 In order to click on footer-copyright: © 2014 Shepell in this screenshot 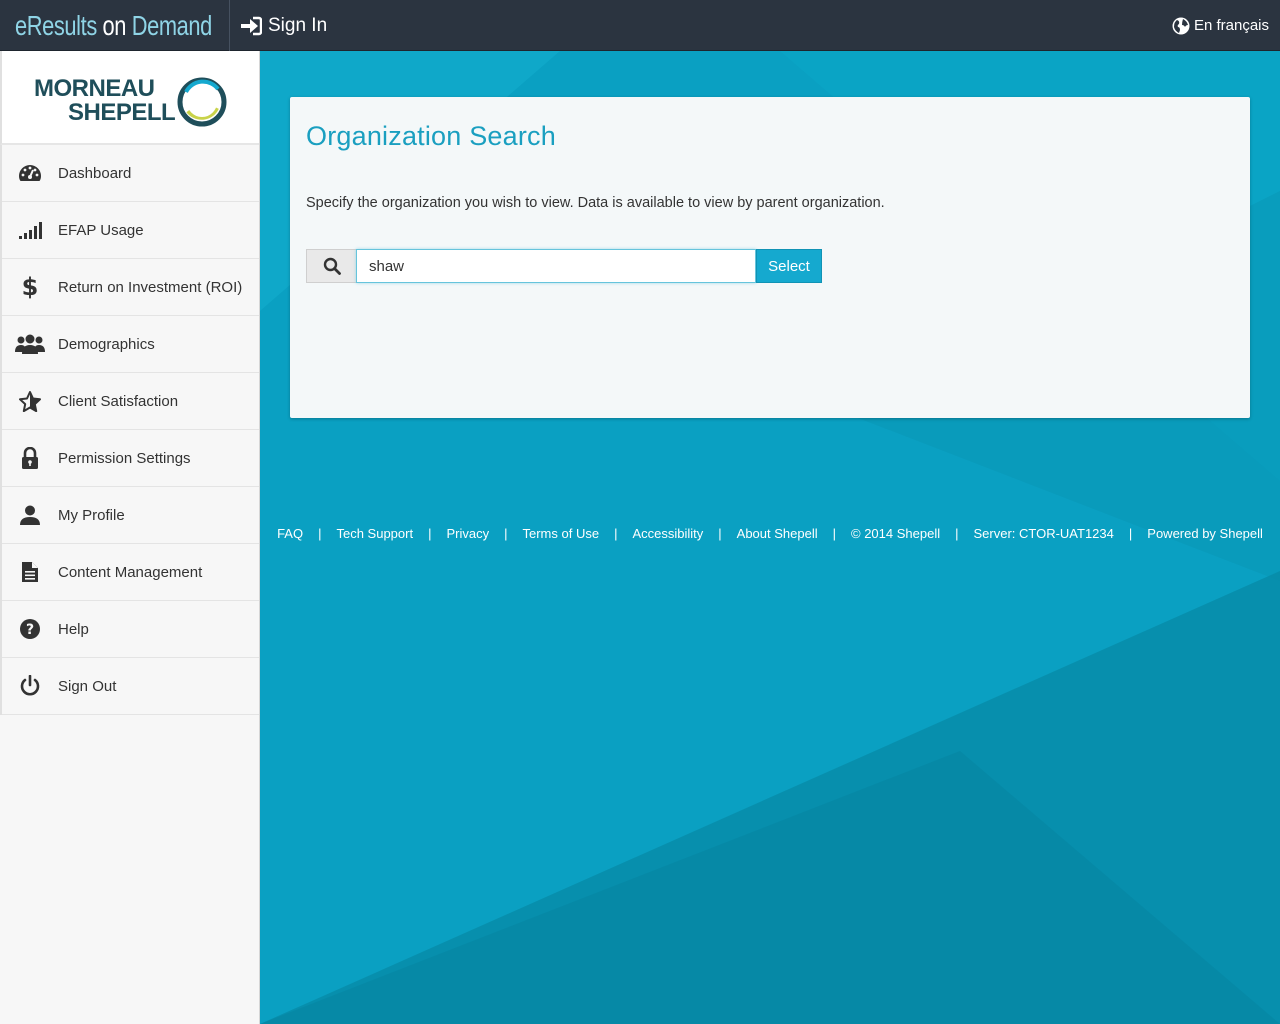, I will do `click(896, 533)`.